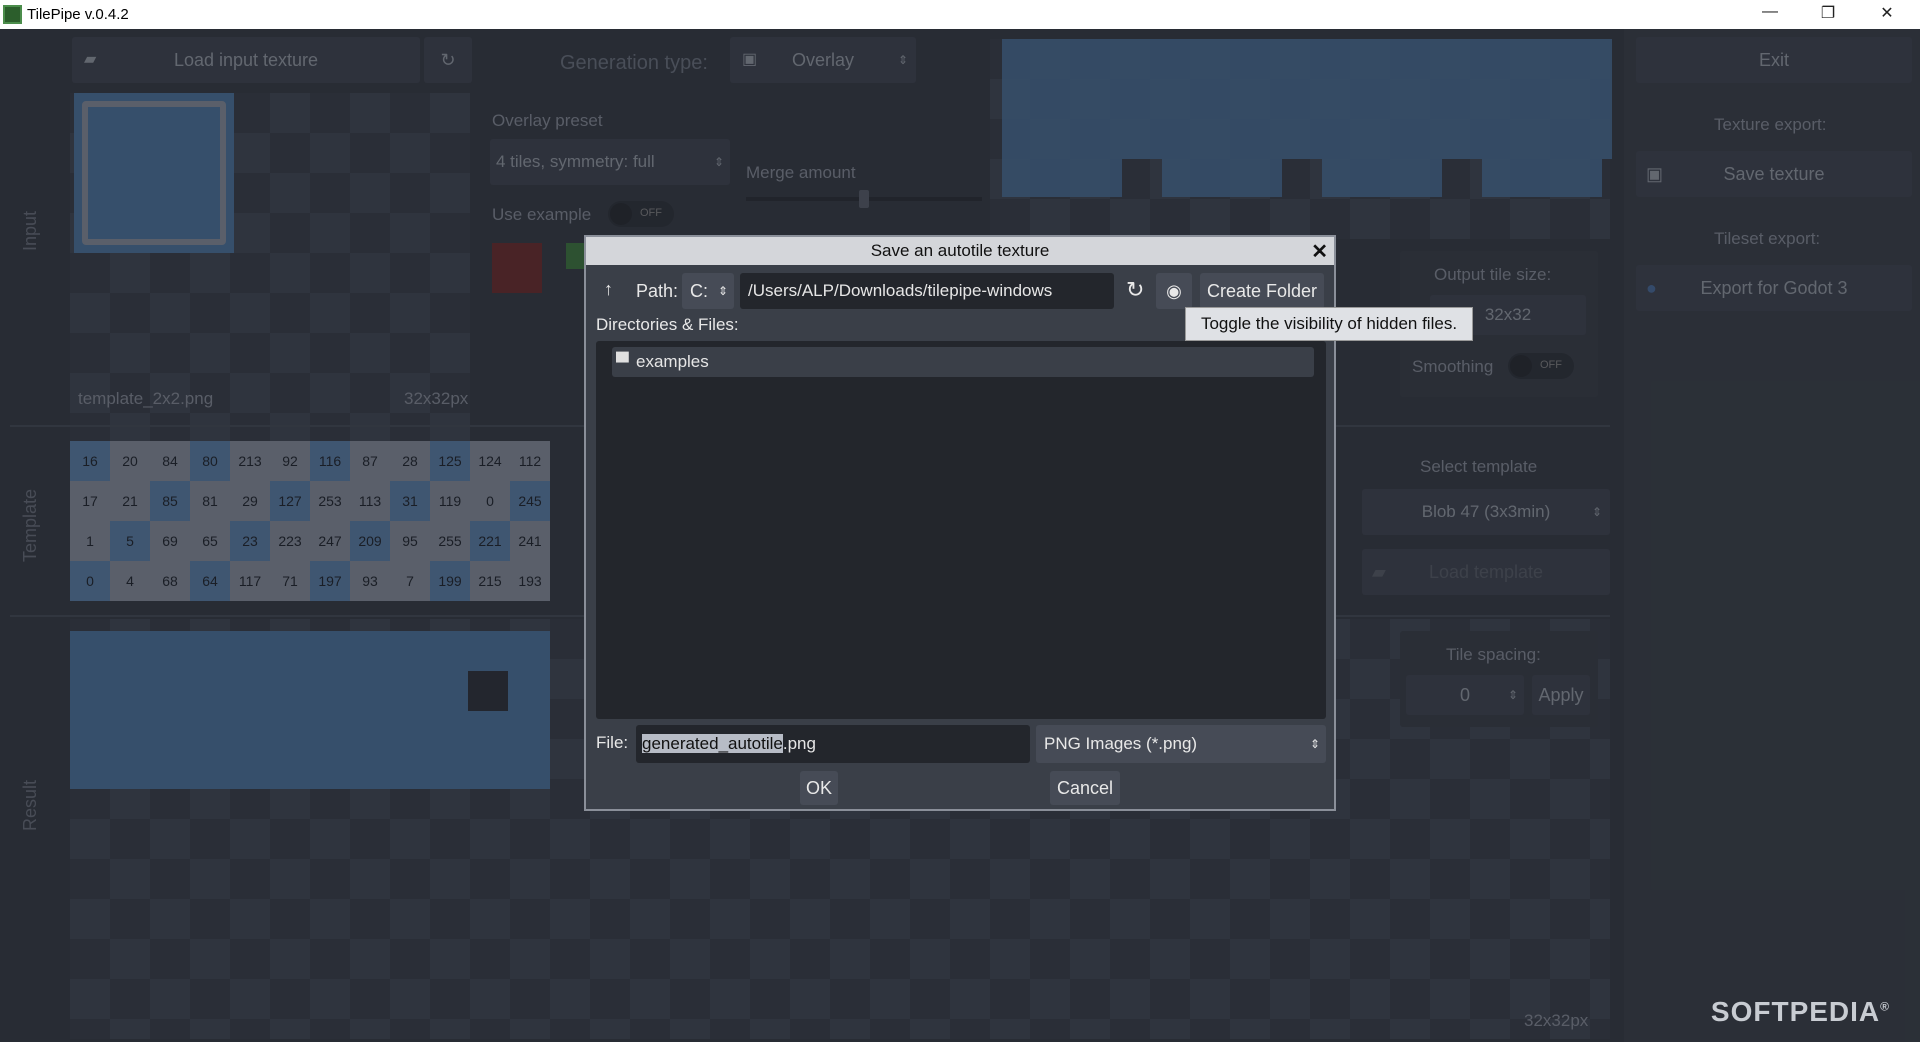 This screenshot has width=1920, height=1042. Describe the element at coordinates (612, 742) in the screenshot. I see `file-label: File:` at that location.